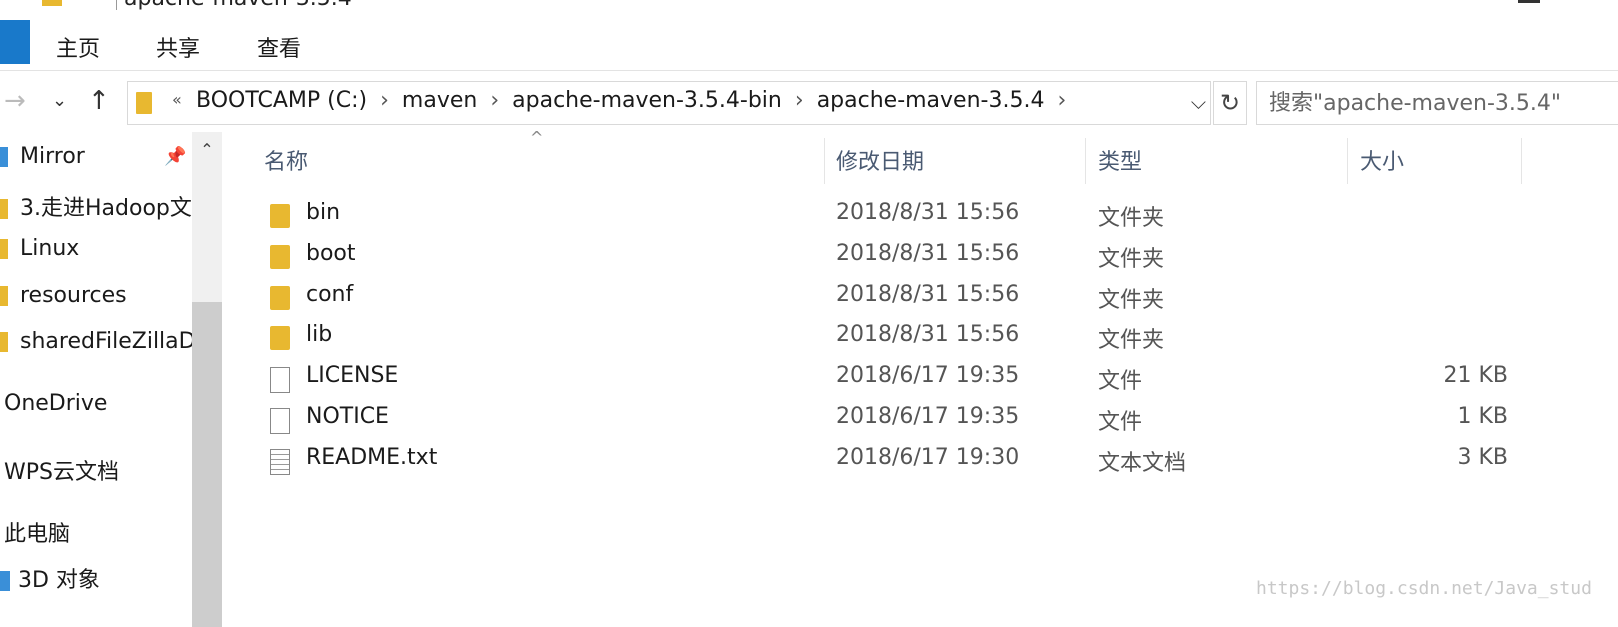 This screenshot has height=627, width=1618. I want to click on file-date: 2018/6/17 19:30, so click(928, 457).